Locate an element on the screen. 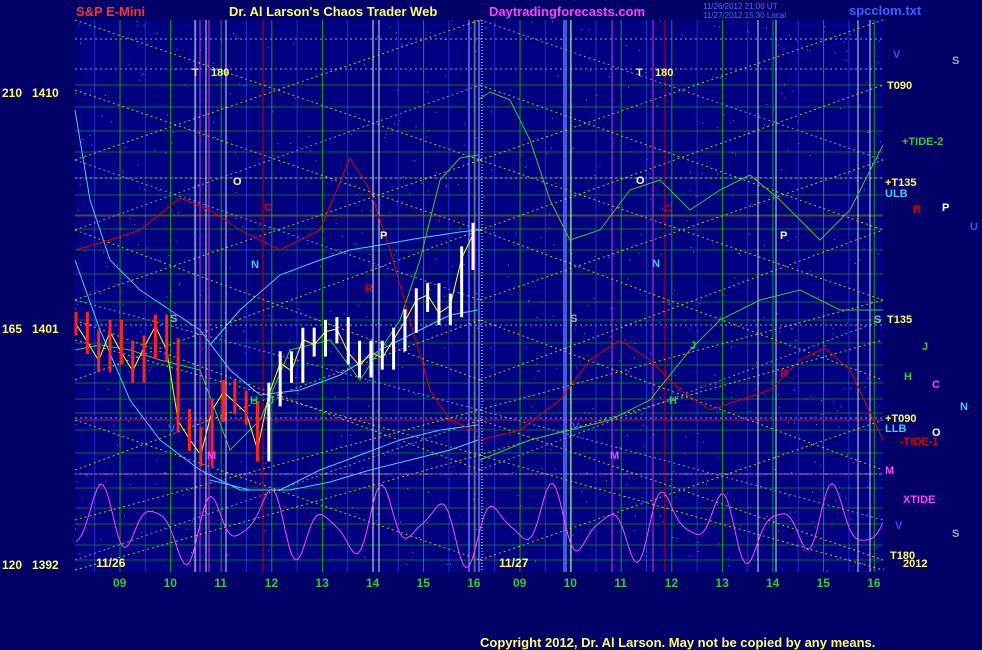 This screenshot has width=982, height=650. x-date-label: 11/27 is located at coordinates (514, 563).